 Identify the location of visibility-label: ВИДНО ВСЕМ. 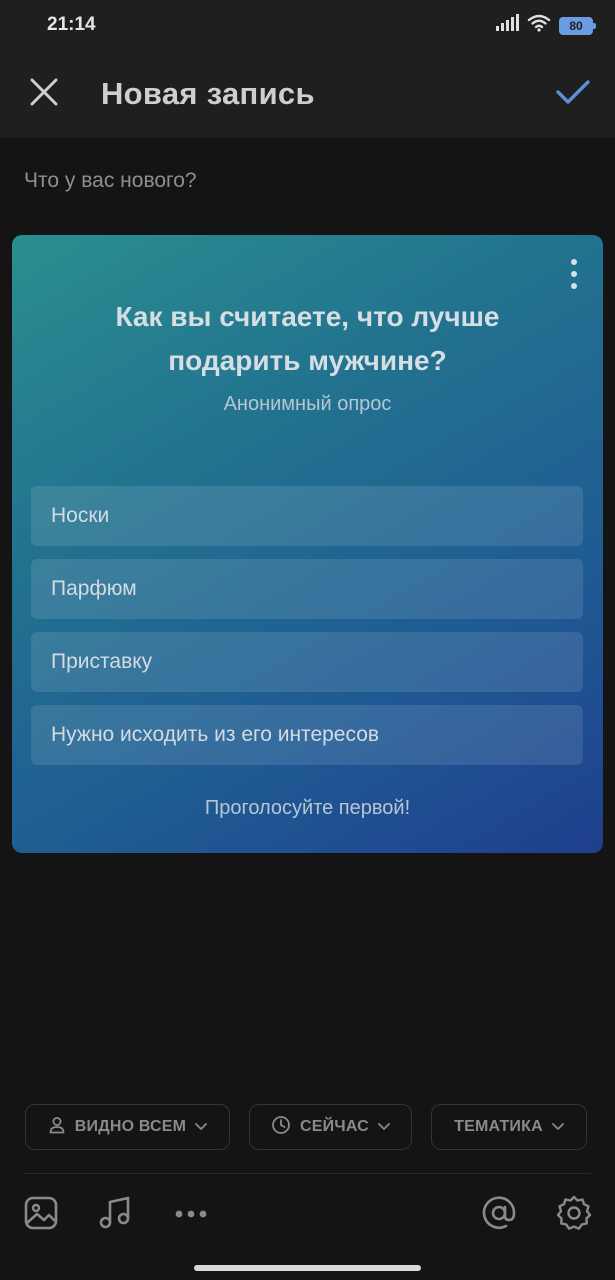
(130, 1126).